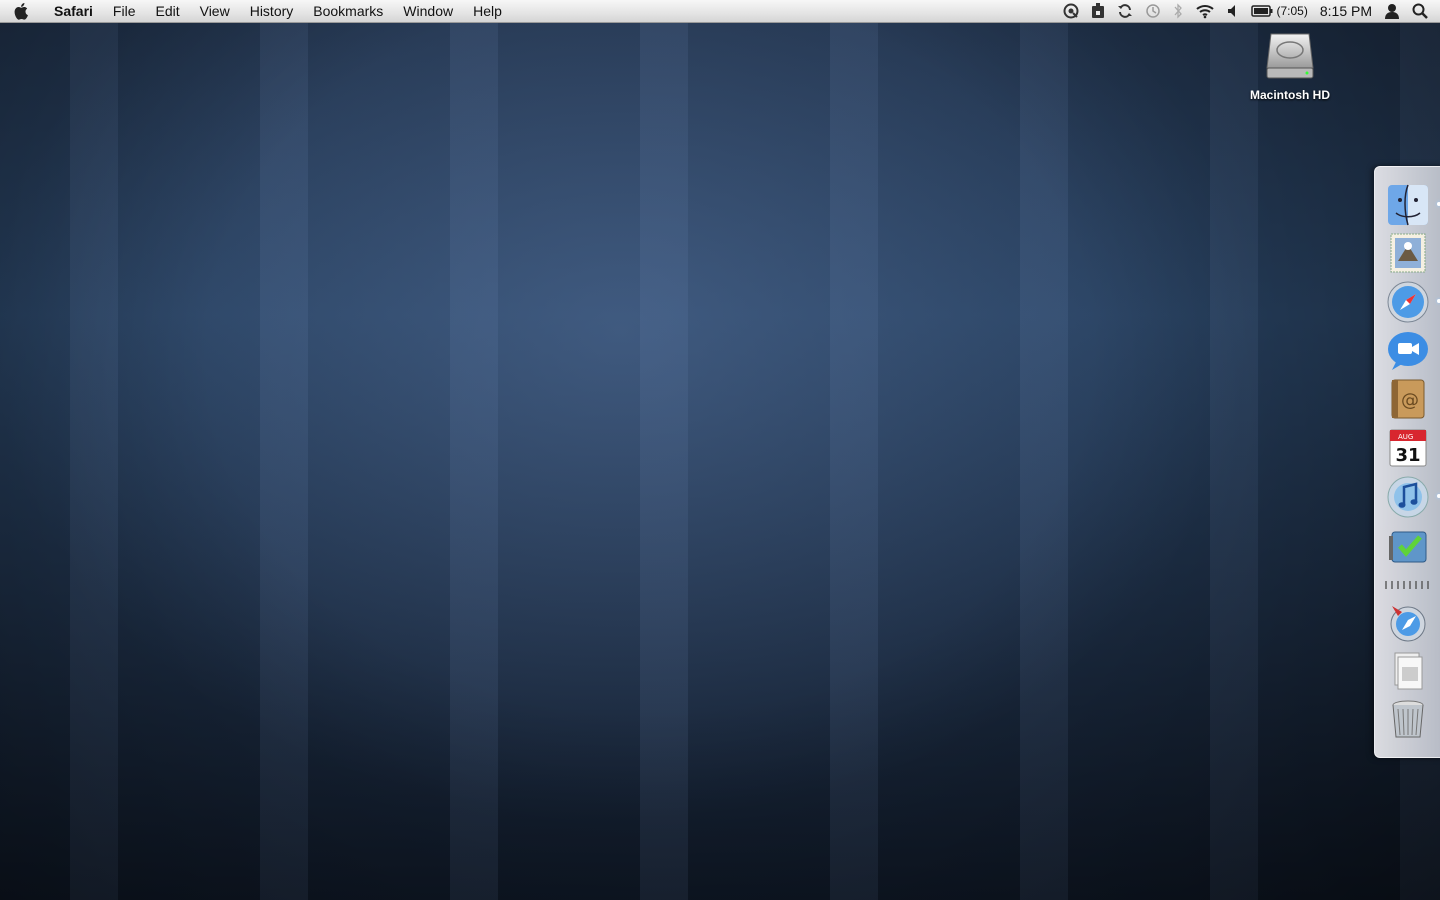 This screenshot has width=1440, height=900. I want to click on quicksilver-icon, so click(1071, 11).